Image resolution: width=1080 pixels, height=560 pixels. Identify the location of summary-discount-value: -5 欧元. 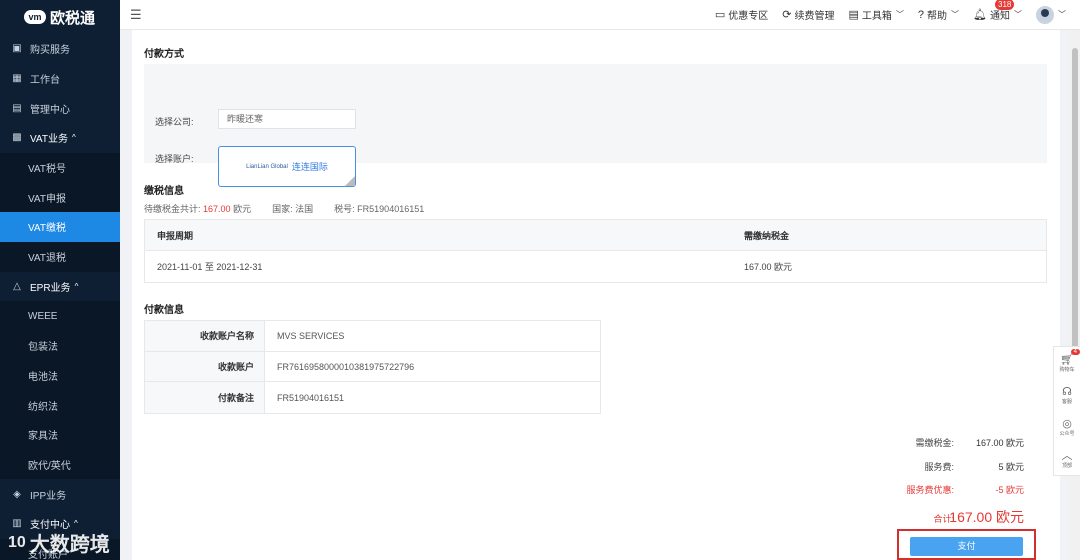
(1009, 490).